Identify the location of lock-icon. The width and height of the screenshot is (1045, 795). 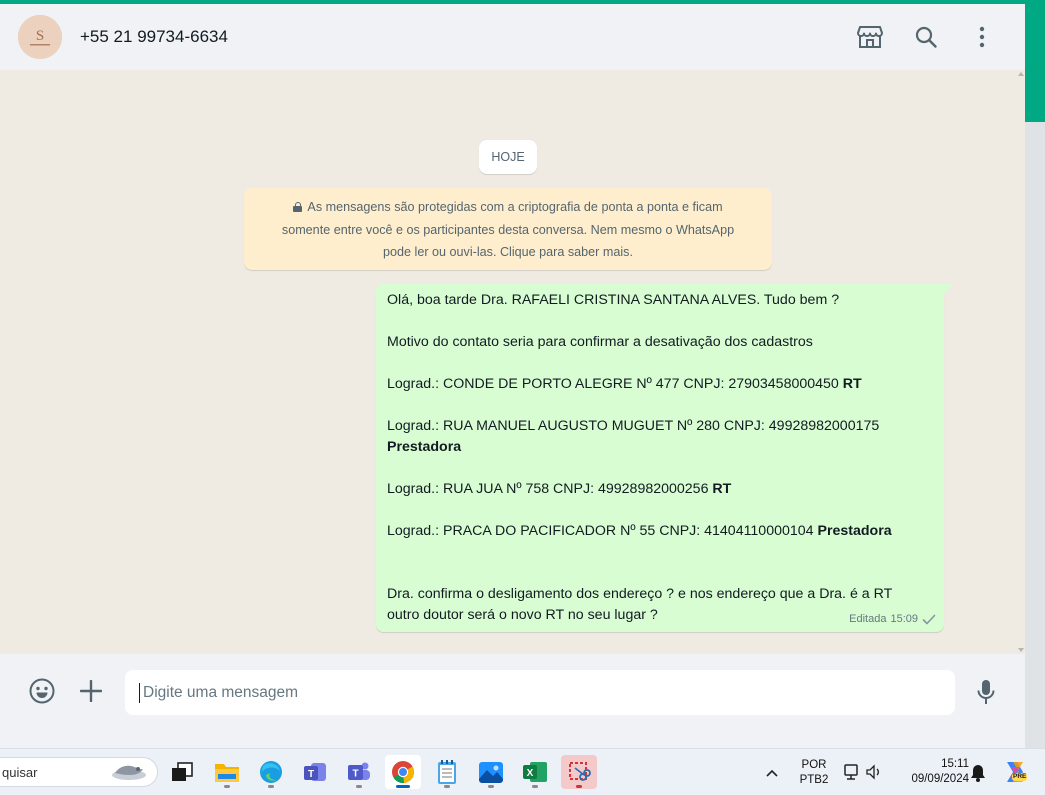
(298, 207).